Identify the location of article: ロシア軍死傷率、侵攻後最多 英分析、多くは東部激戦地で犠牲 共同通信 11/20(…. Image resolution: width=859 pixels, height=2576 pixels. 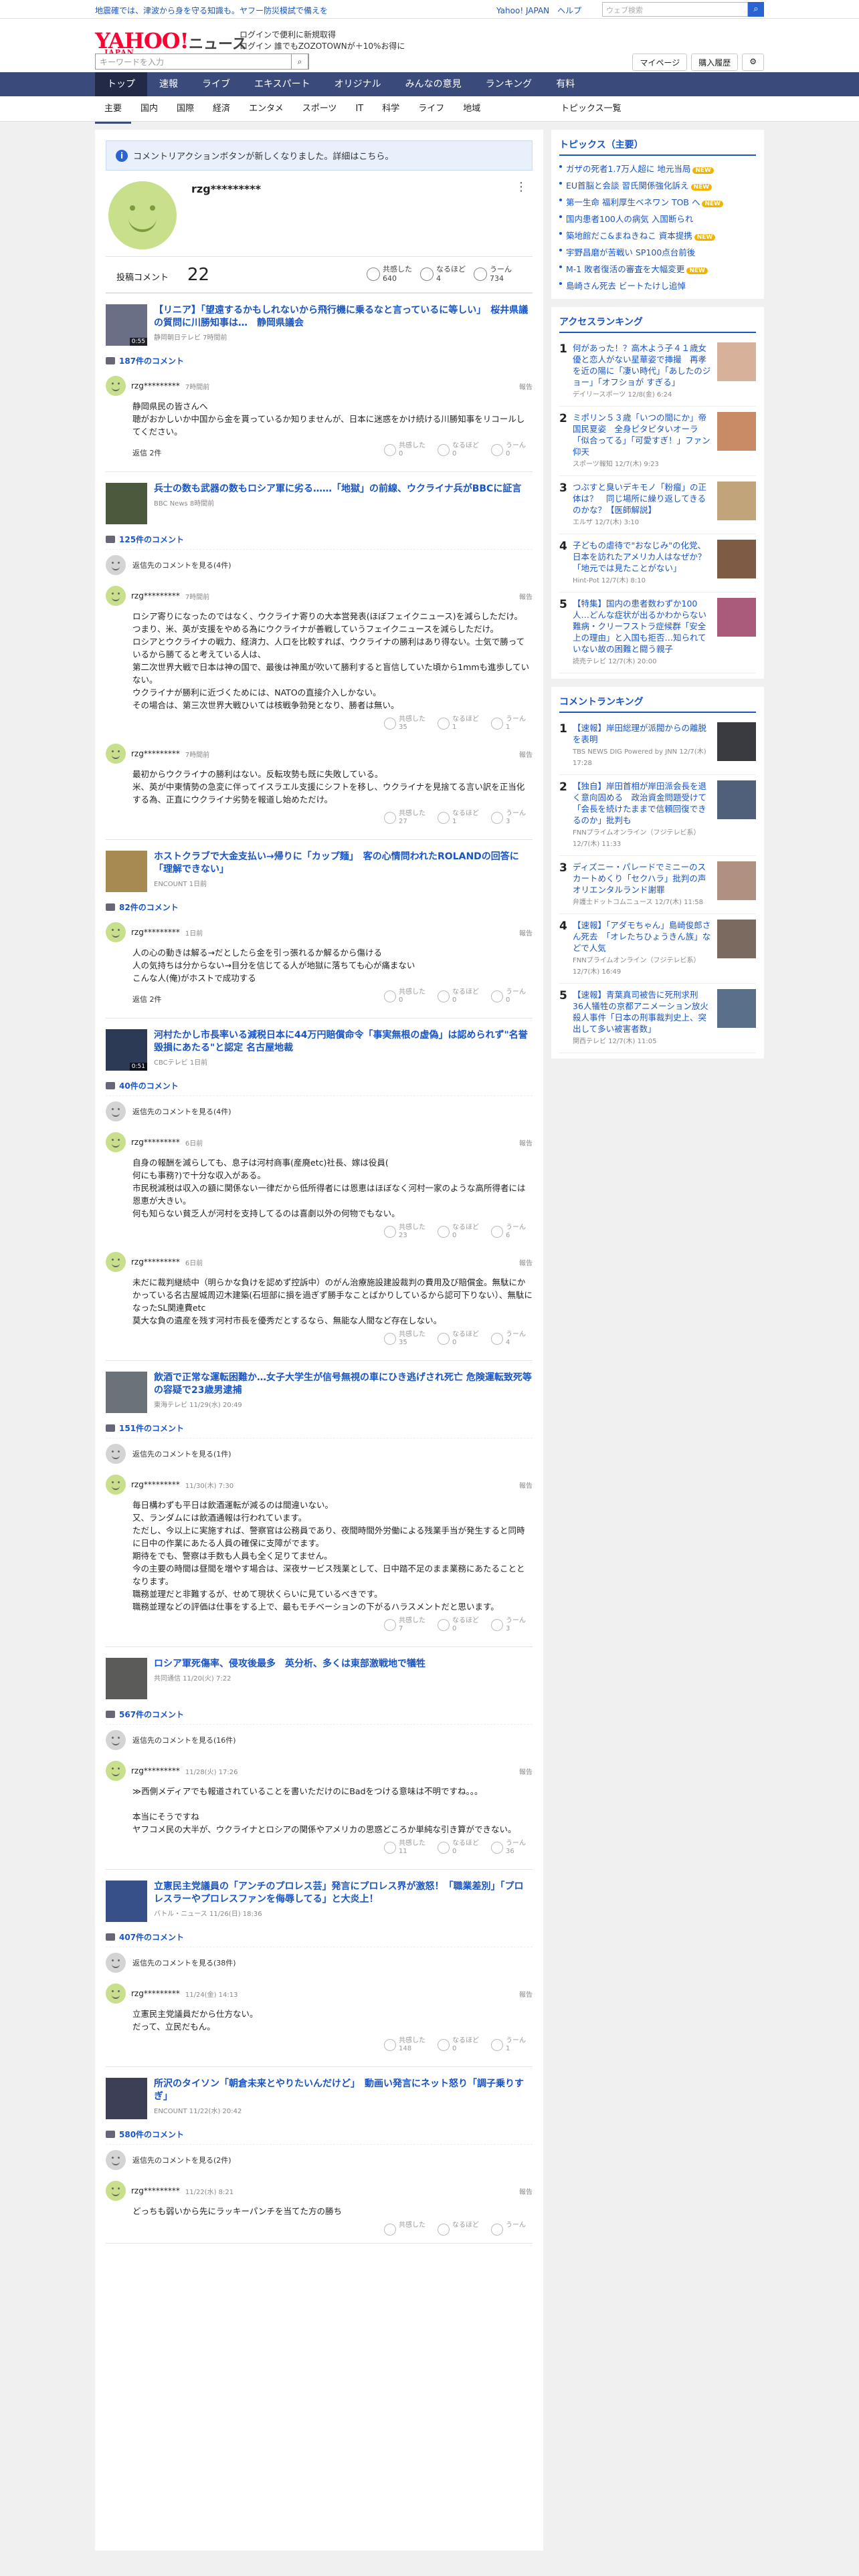
(319, 1680).